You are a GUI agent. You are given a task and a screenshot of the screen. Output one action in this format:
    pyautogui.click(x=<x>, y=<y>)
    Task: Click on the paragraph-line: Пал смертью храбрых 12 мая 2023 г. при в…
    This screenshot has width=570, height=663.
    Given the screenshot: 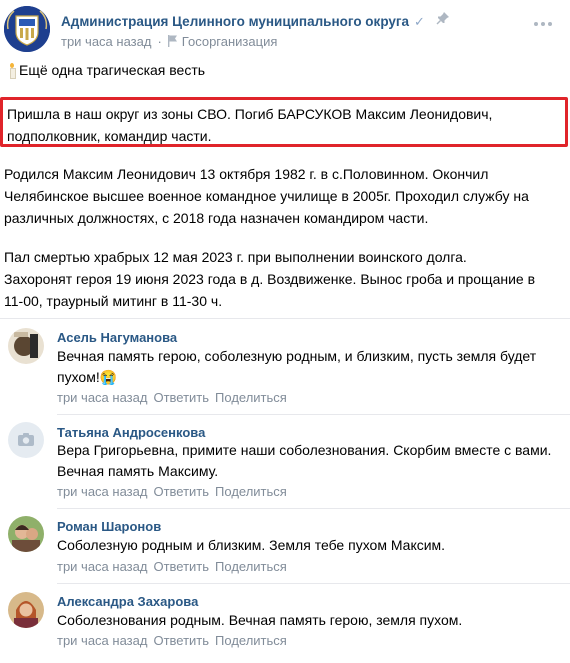 What is the action you would take?
    pyautogui.click(x=235, y=257)
    